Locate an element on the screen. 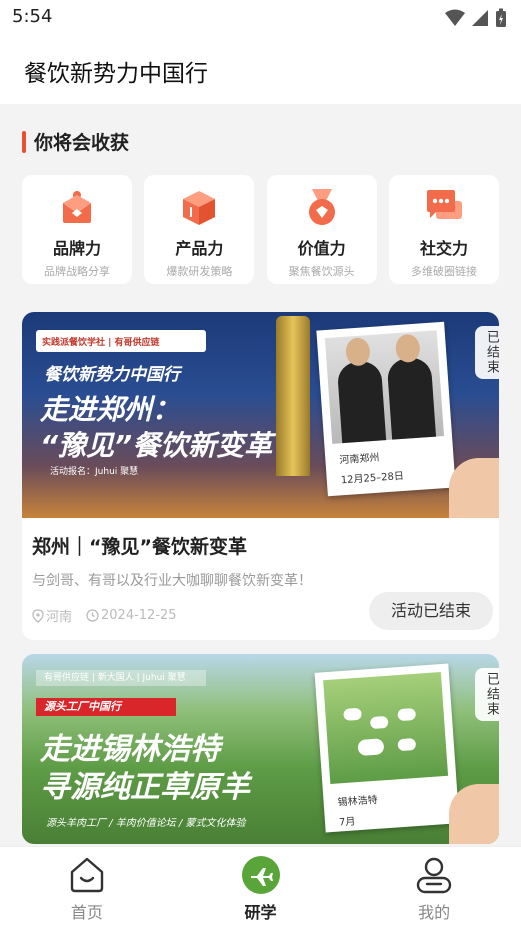 This screenshot has height=926, width=521. event-location-text: 河南 is located at coordinates (59, 617).